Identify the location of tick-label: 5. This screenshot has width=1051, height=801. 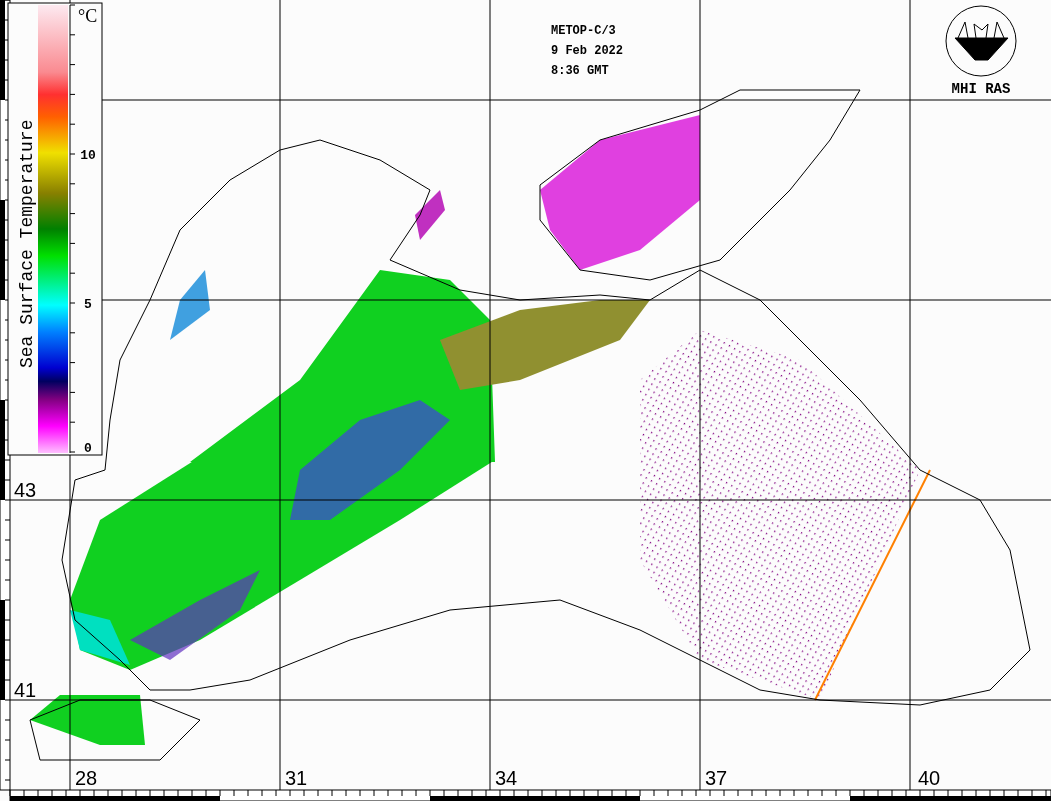
(88, 304).